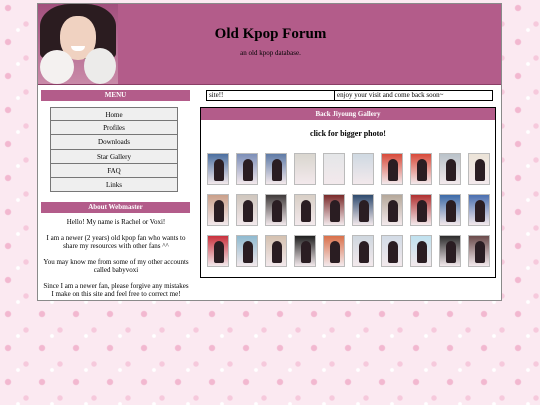 This screenshot has width=540, height=405. What do you see at coordinates (348, 114) in the screenshot?
I see `gallery-heading: Back Jiyoung Gallery` at bounding box center [348, 114].